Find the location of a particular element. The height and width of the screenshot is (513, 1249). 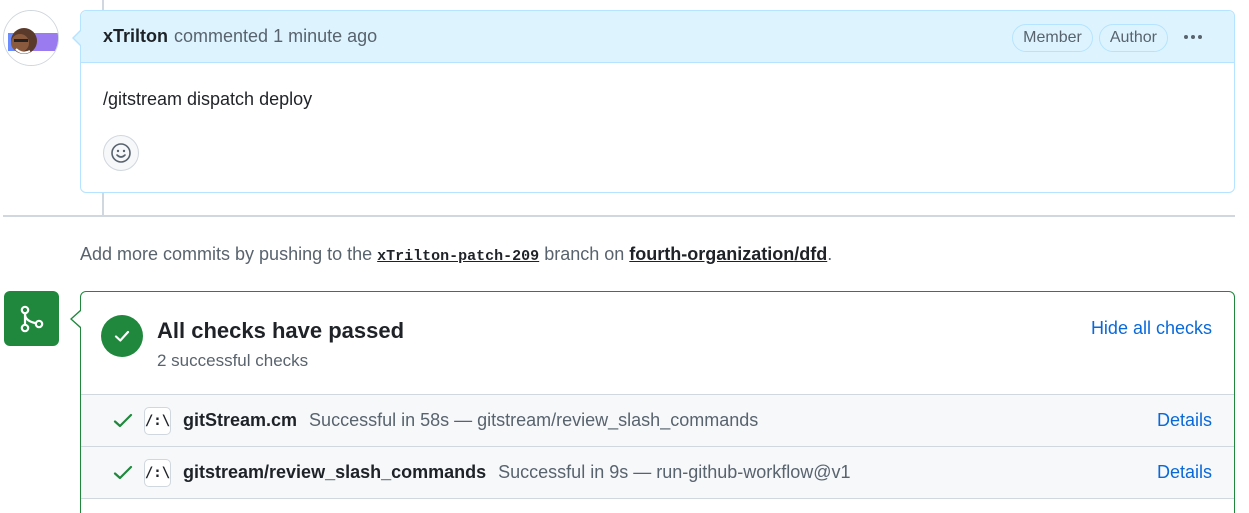

add-reaction-button is located at coordinates (121, 153).